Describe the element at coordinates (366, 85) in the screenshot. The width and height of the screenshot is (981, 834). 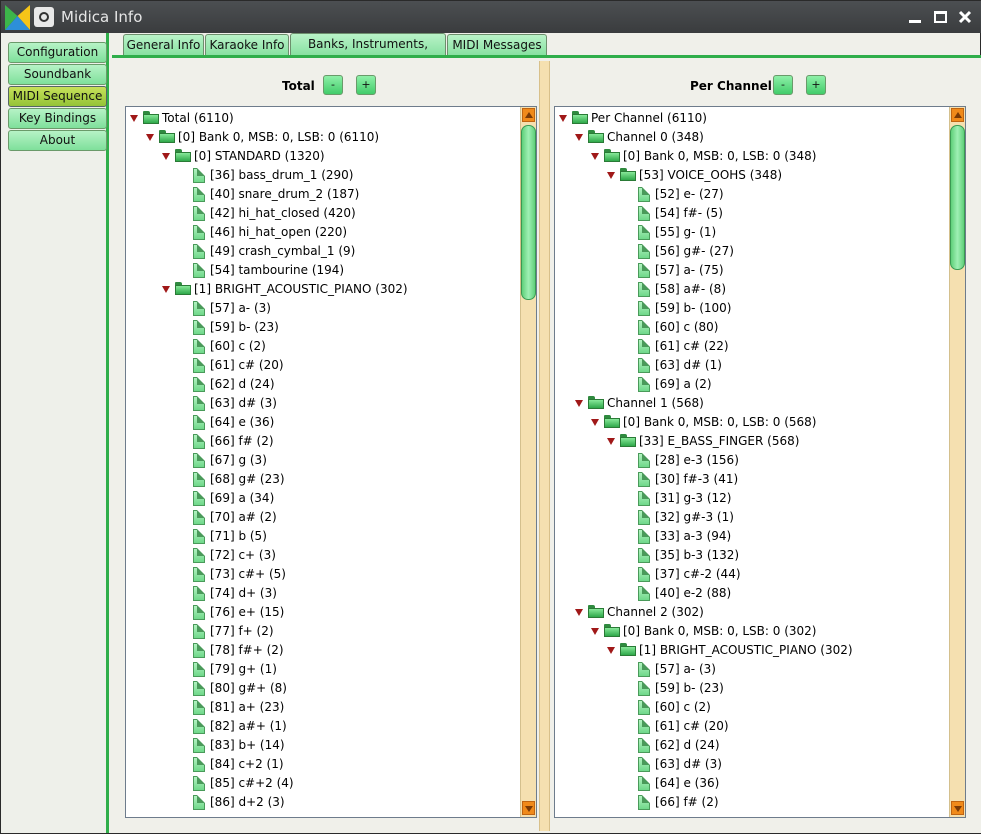
I see `total-expand-button: +` at that location.